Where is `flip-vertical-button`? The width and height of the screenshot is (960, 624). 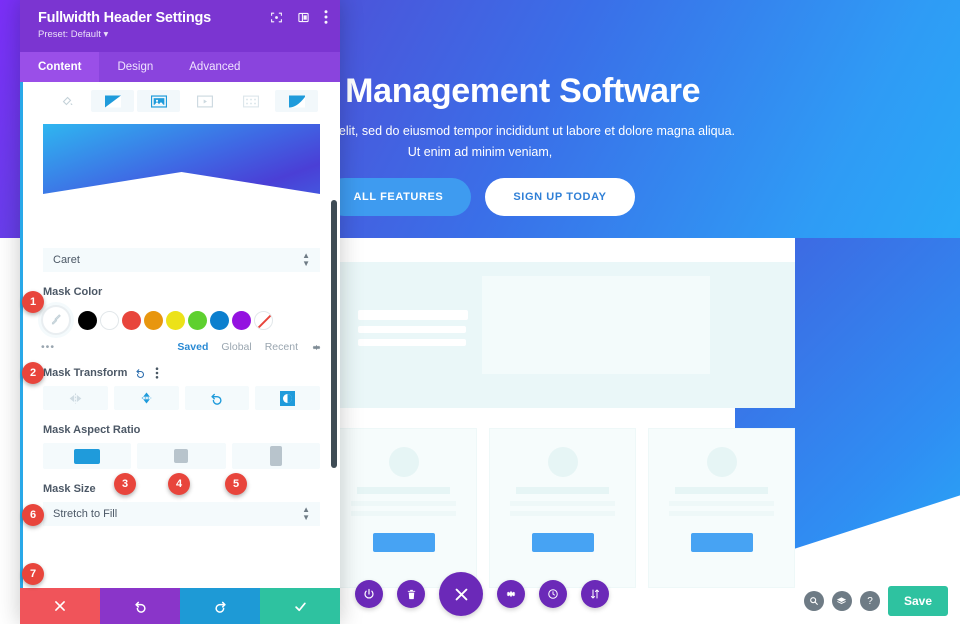
flip-vertical-button is located at coordinates (146, 398).